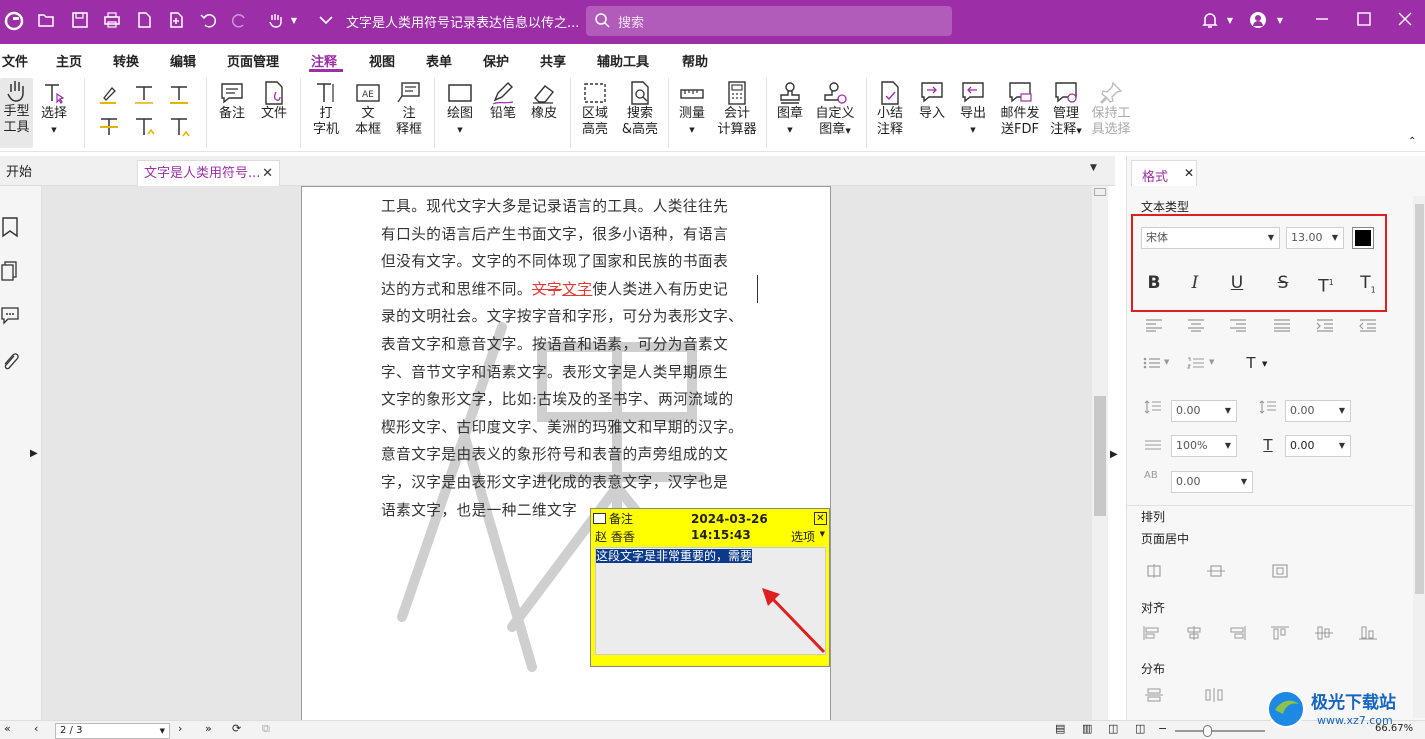 The image size is (1425, 739). Describe the element at coordinates (1093, 168) in the screenshot. I see `tab-list-dropdown-icon: ▼` at that location.